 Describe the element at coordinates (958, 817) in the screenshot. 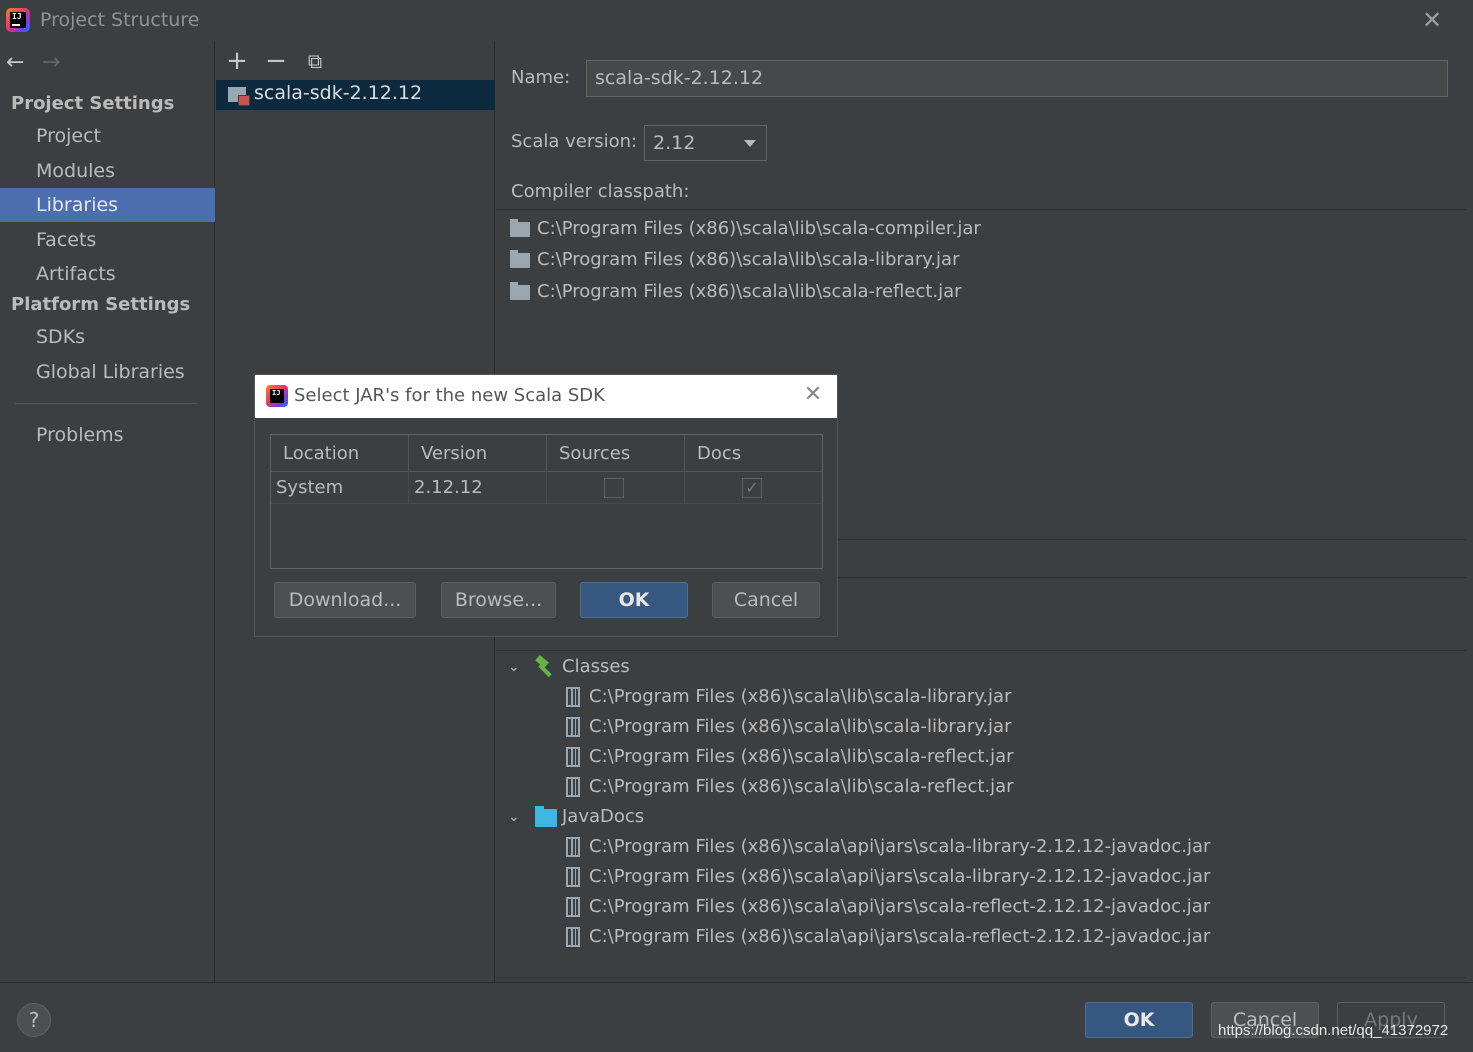

I see `tree-node-javadocs: ⌄ JavaDocs` at that location.